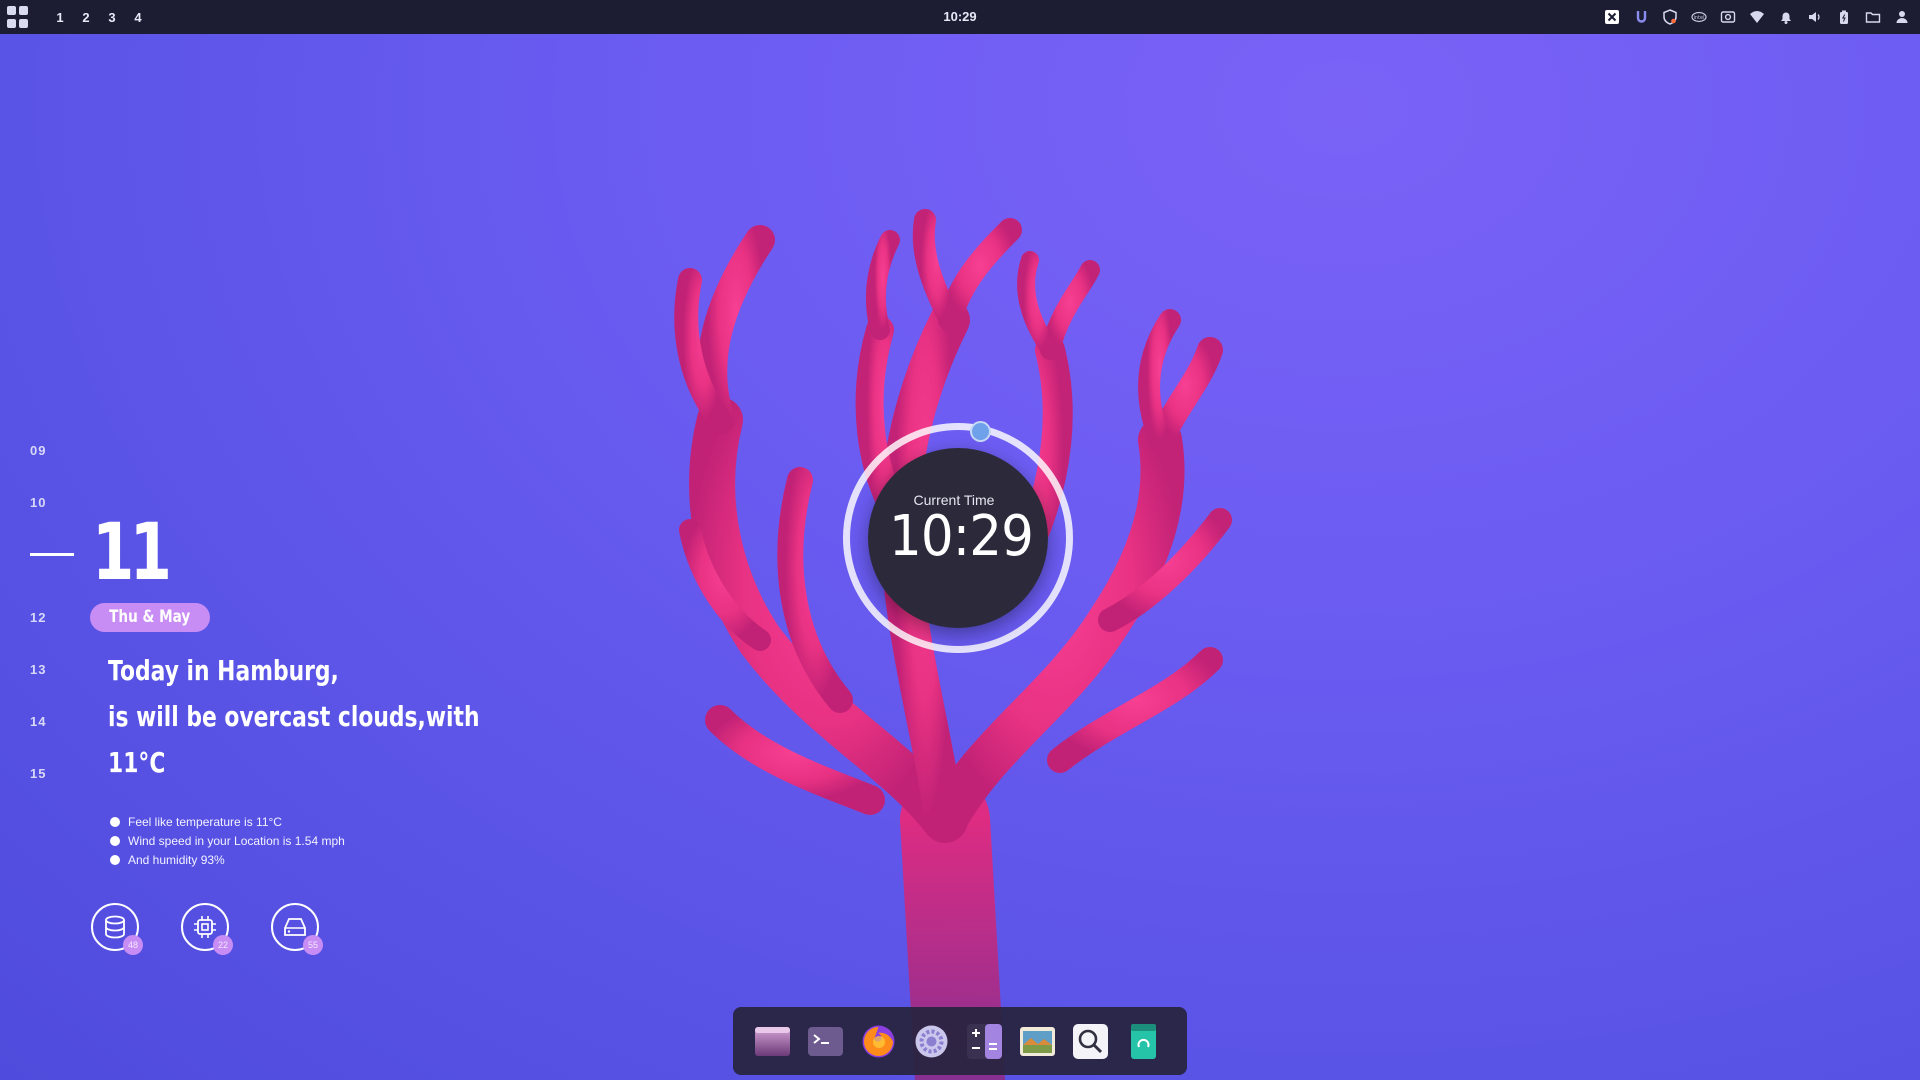 The image size is (1920, 1080). I want to click on svg-text: intel, so click(1699, 18).